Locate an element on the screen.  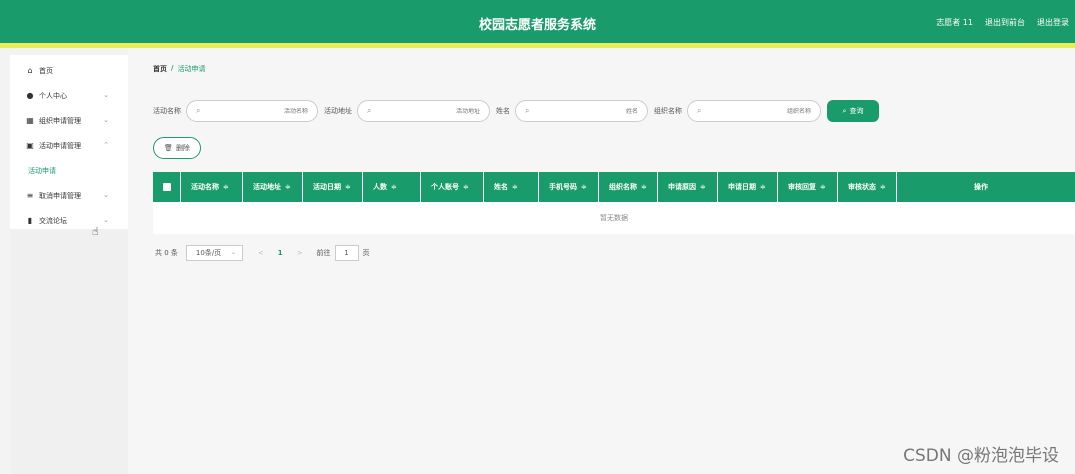
app-title: 校园志愿者服务系统 is located at coordinates (537, 25).